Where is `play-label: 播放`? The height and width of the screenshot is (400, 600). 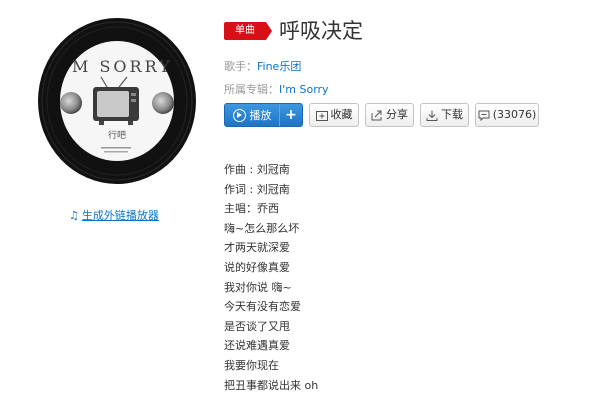 play-label: 播放 is located at coordinates (260, 115).